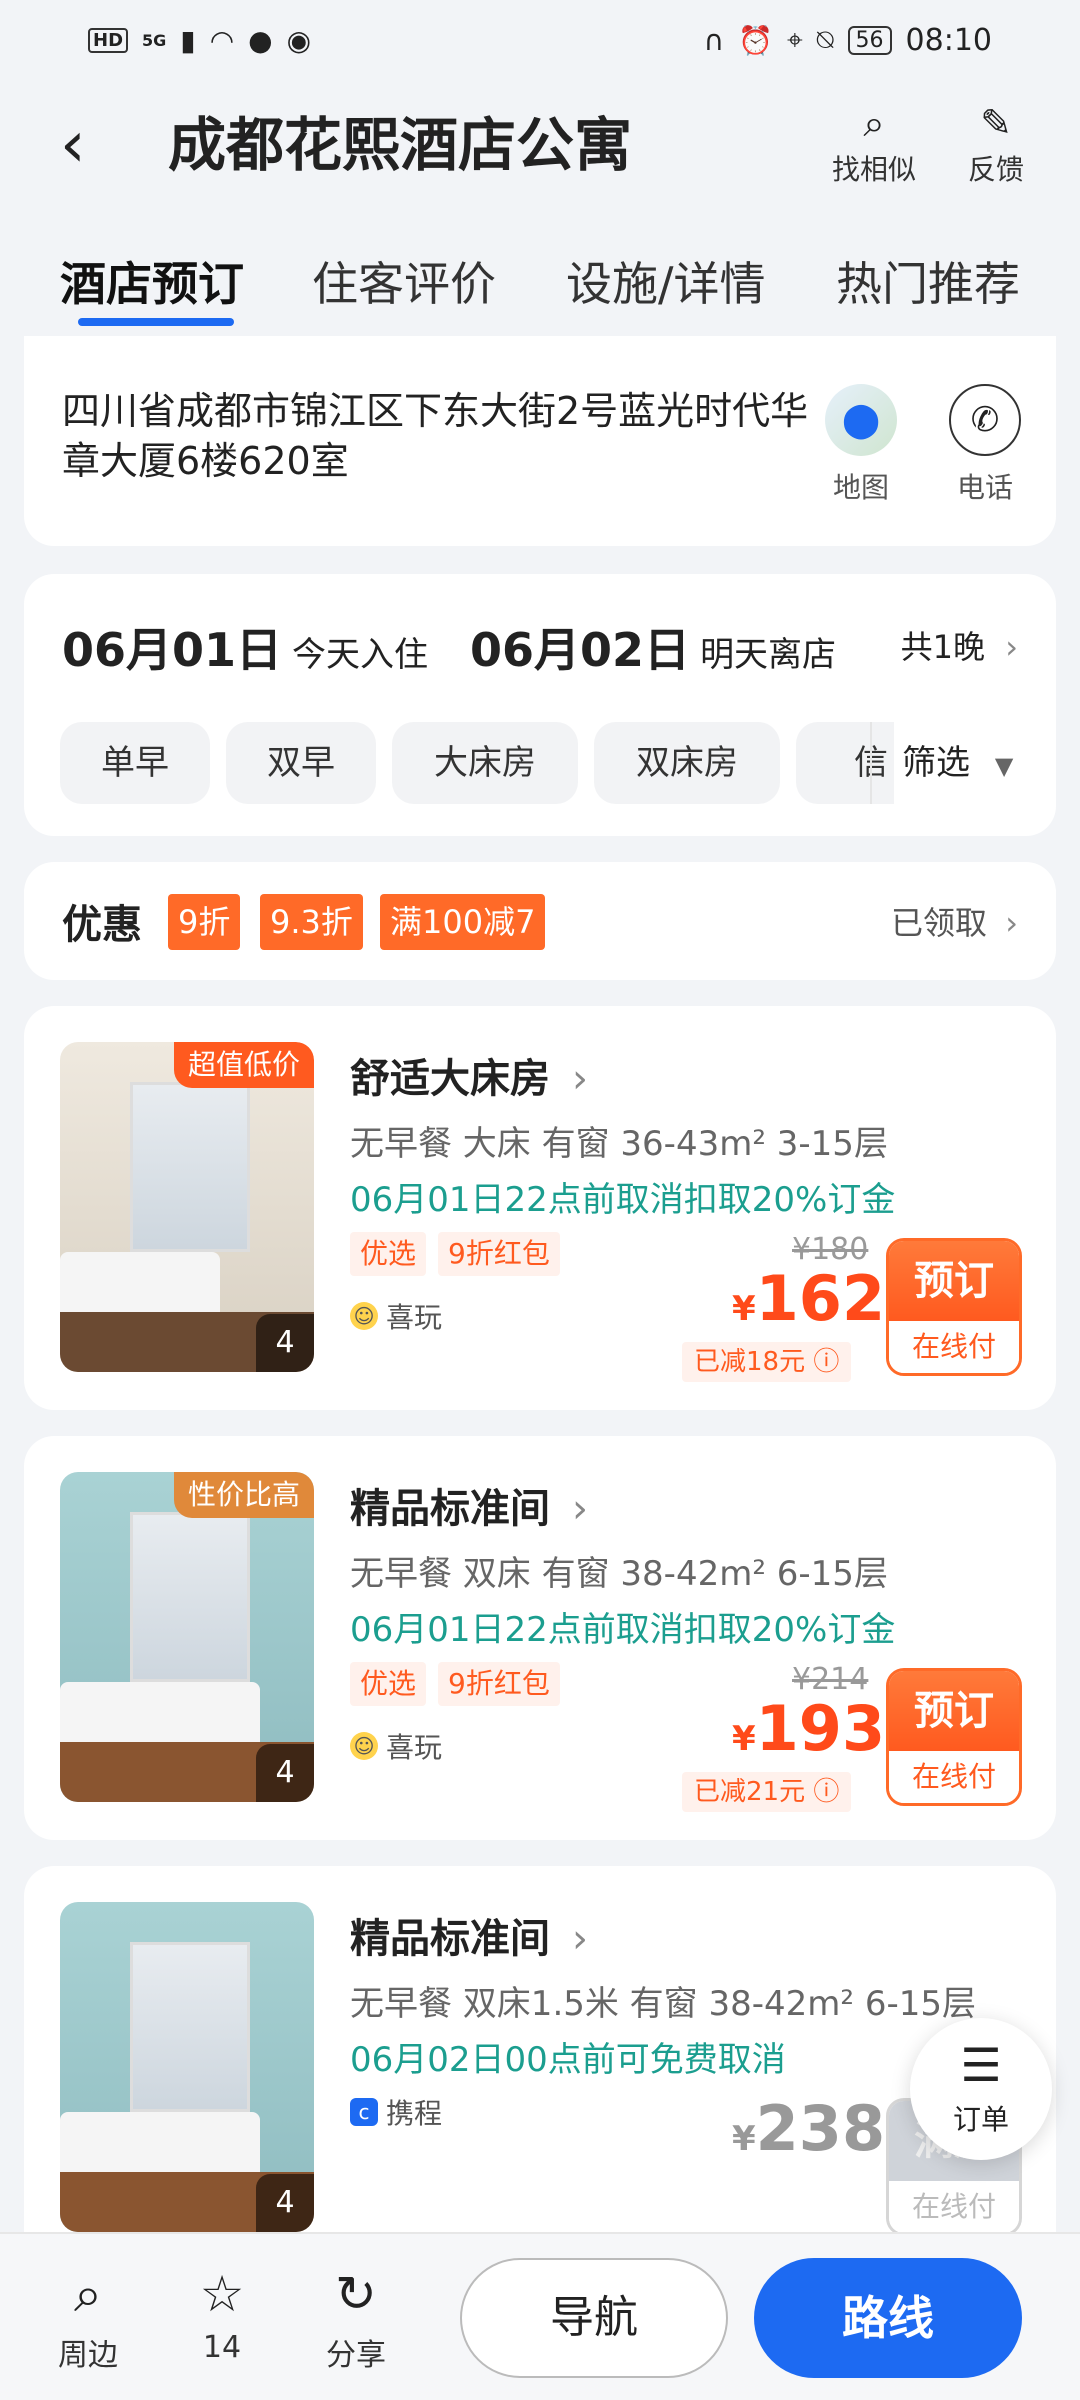 This screenshot has height=2400, width=1080. What do you see at coordinates (540, 288) in the screenshot?
I see `section-tabs: 酒店预订 住客评价 设施/详情 热门推荐` at bounding box center [540, 288].